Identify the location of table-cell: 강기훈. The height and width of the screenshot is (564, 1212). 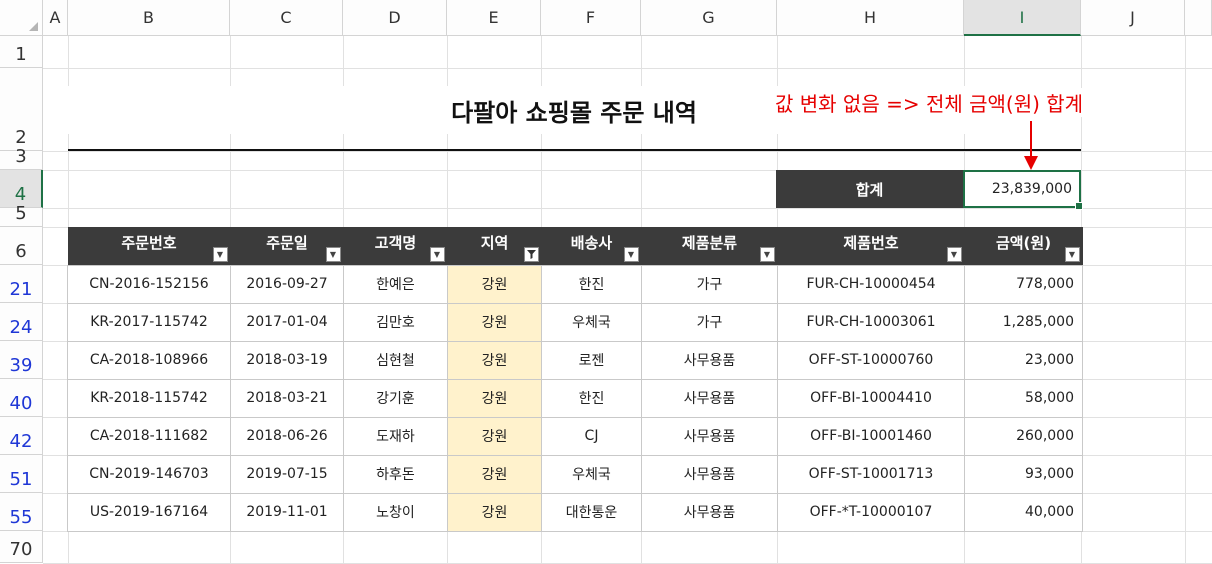
(395, 398).